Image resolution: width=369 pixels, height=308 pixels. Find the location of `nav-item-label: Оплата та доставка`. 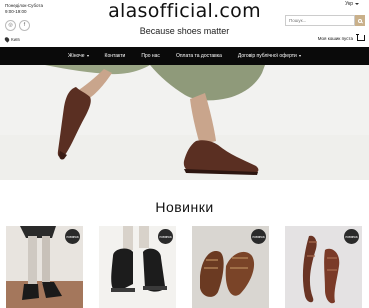

nav-item-label: Оплата та доставка is located at coordinates (198, 56).